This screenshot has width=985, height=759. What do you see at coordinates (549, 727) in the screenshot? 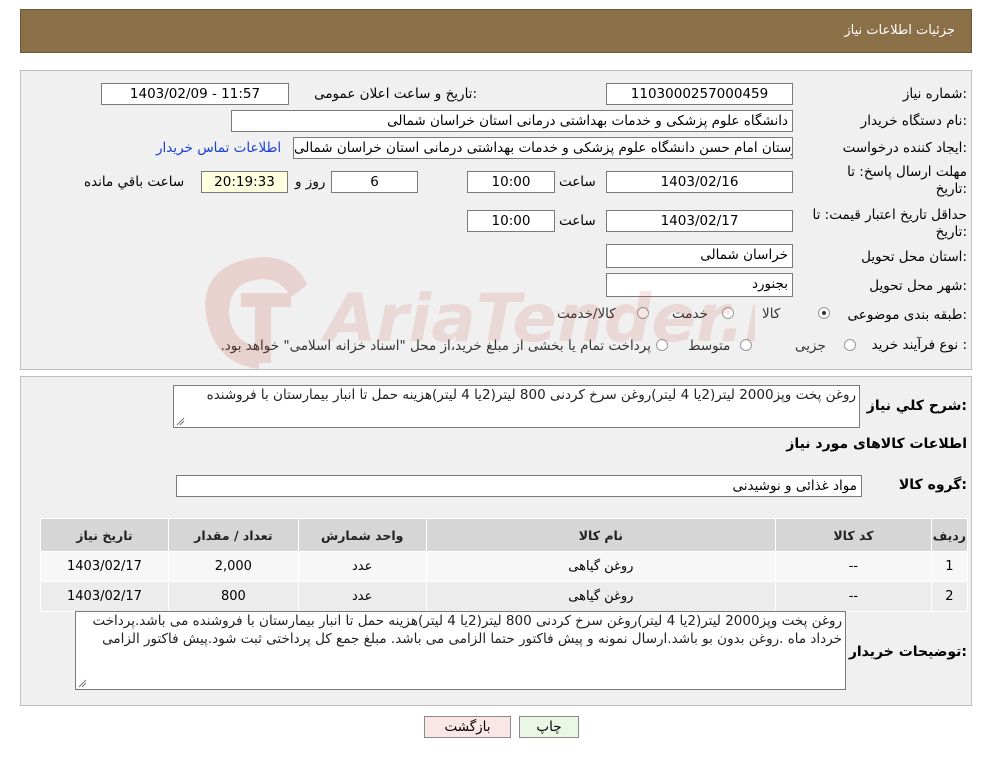
I see `print-button: چاپ` at bounding box center [549, 727].